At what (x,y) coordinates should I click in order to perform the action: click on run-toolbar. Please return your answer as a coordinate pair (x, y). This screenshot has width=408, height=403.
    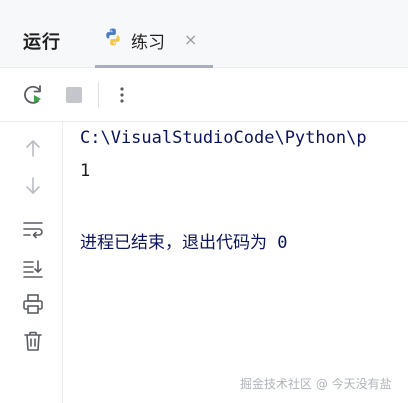
    Looking at the image, I should click on (204, 95).